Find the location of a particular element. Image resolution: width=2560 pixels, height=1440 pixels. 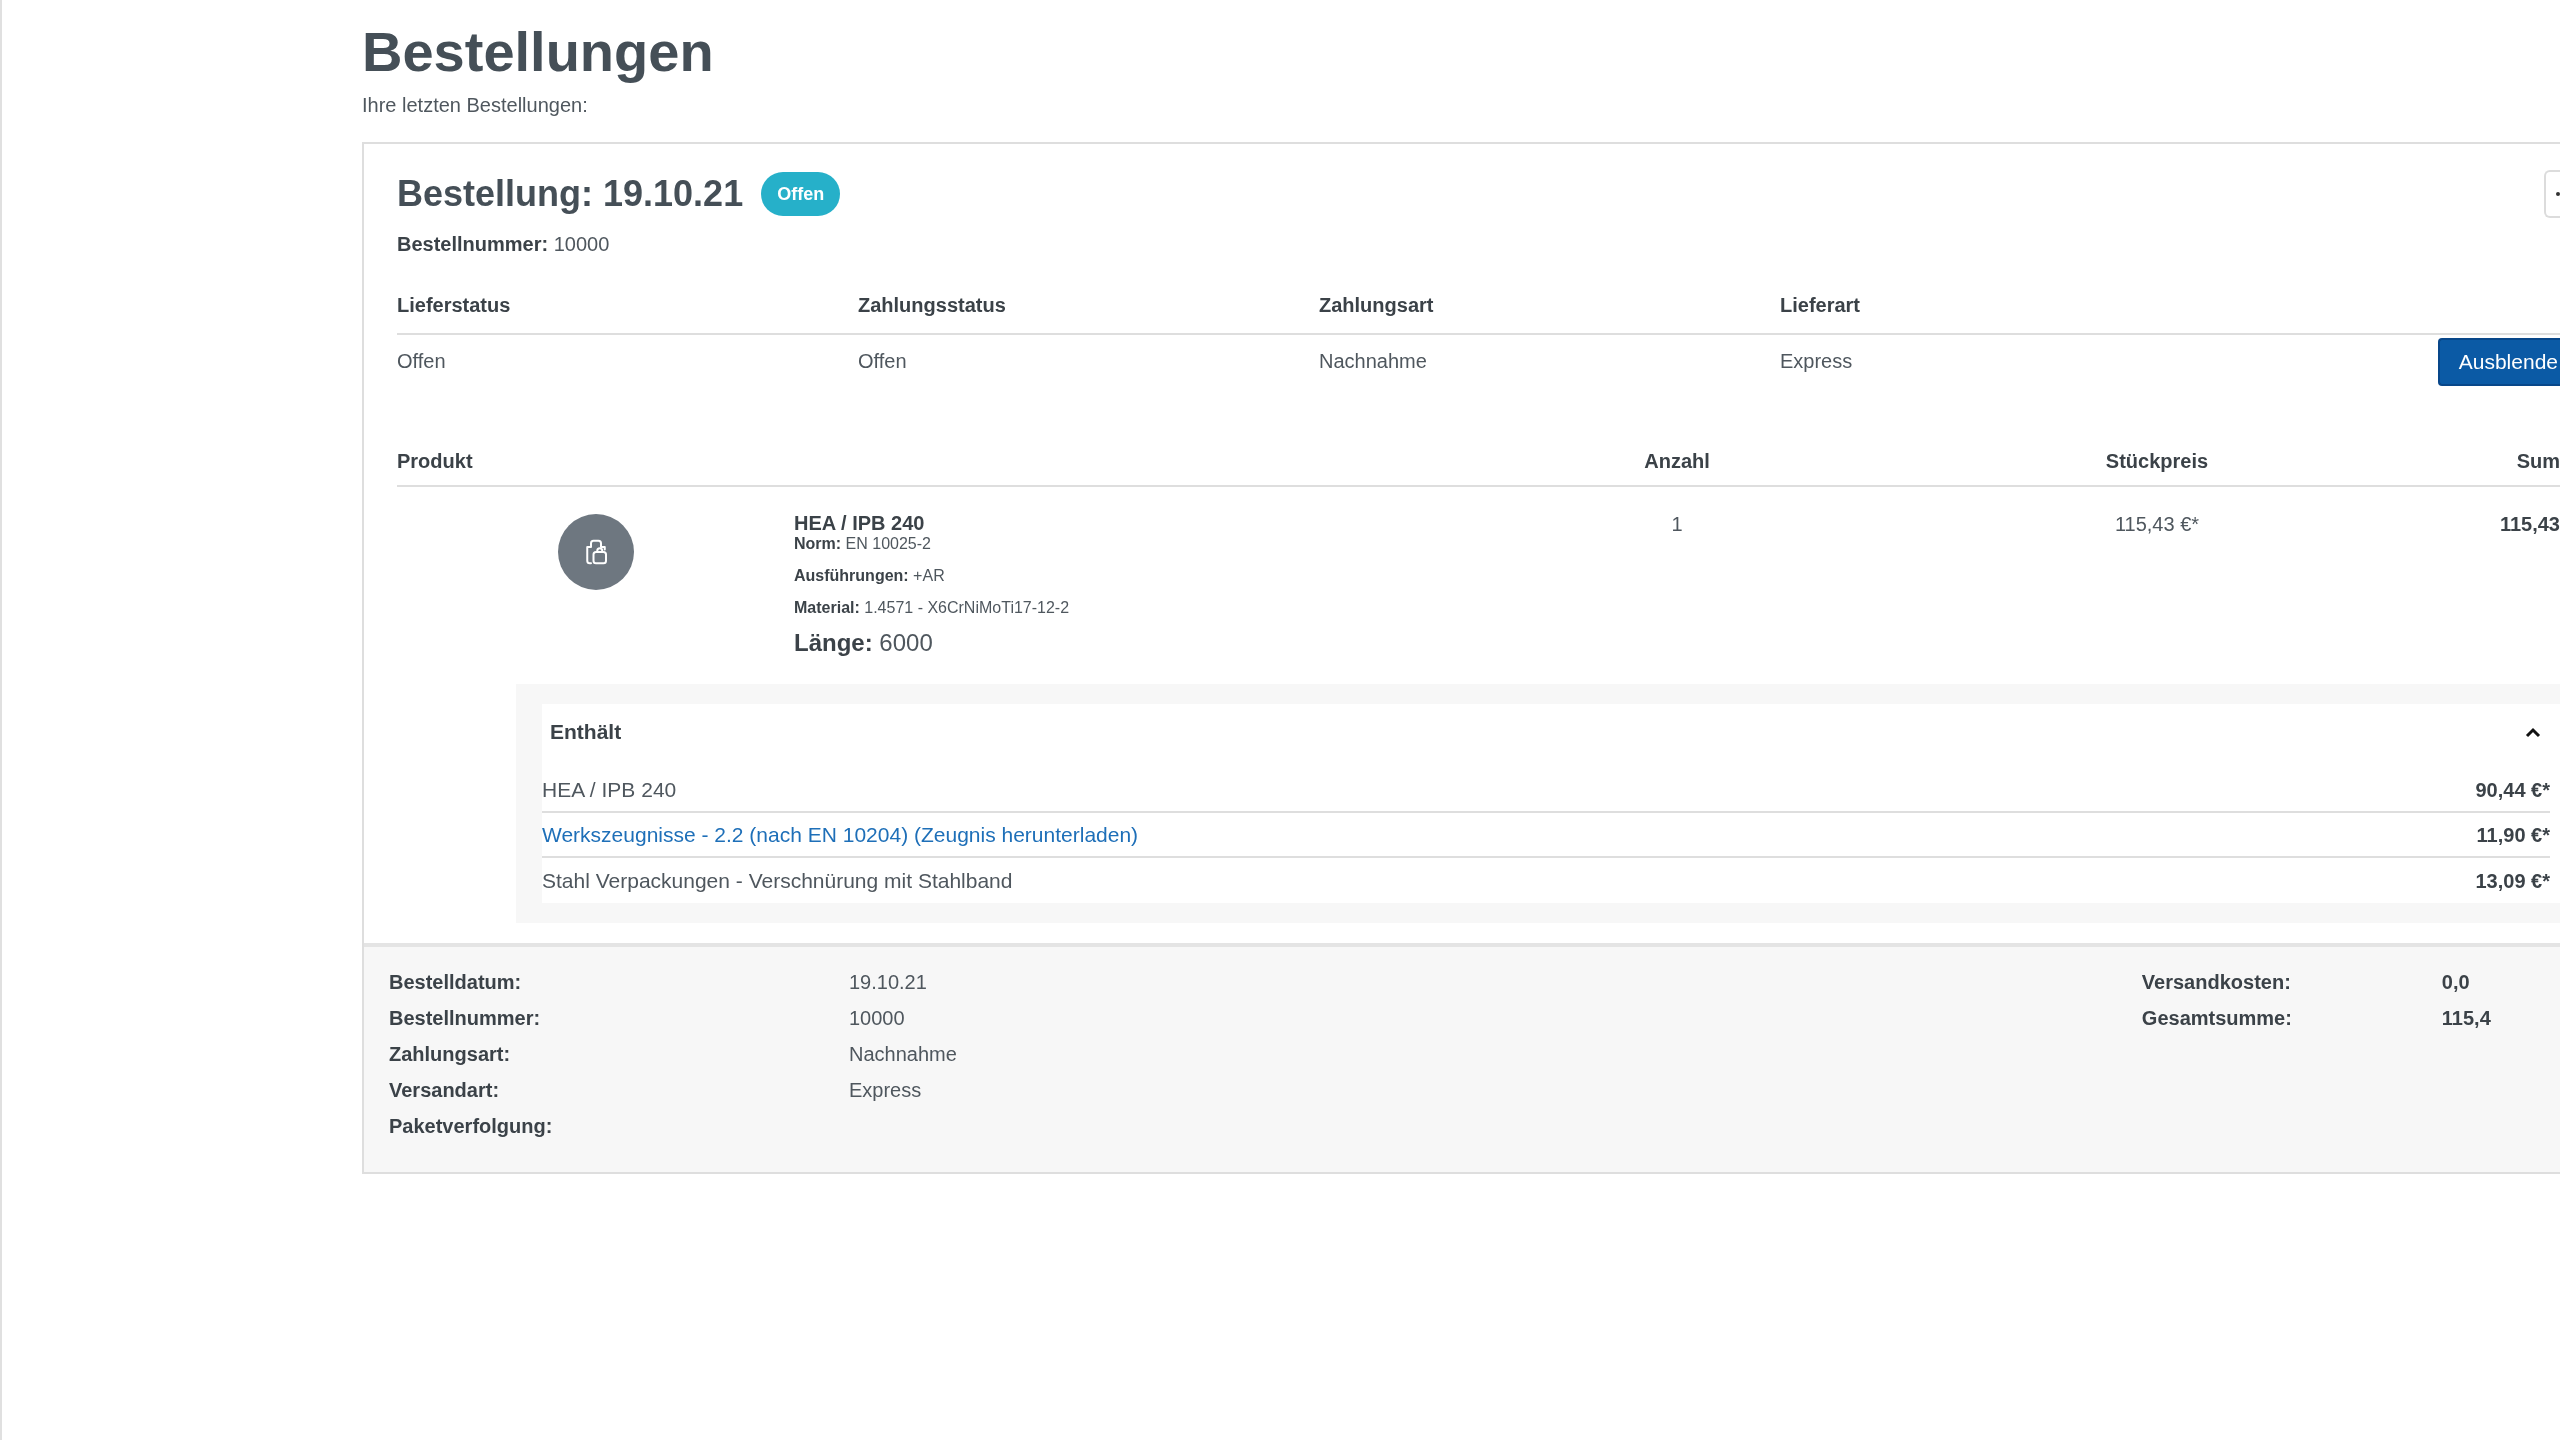

summary-label: Gesamtsumme: is located at coordinates (2217, 1018).